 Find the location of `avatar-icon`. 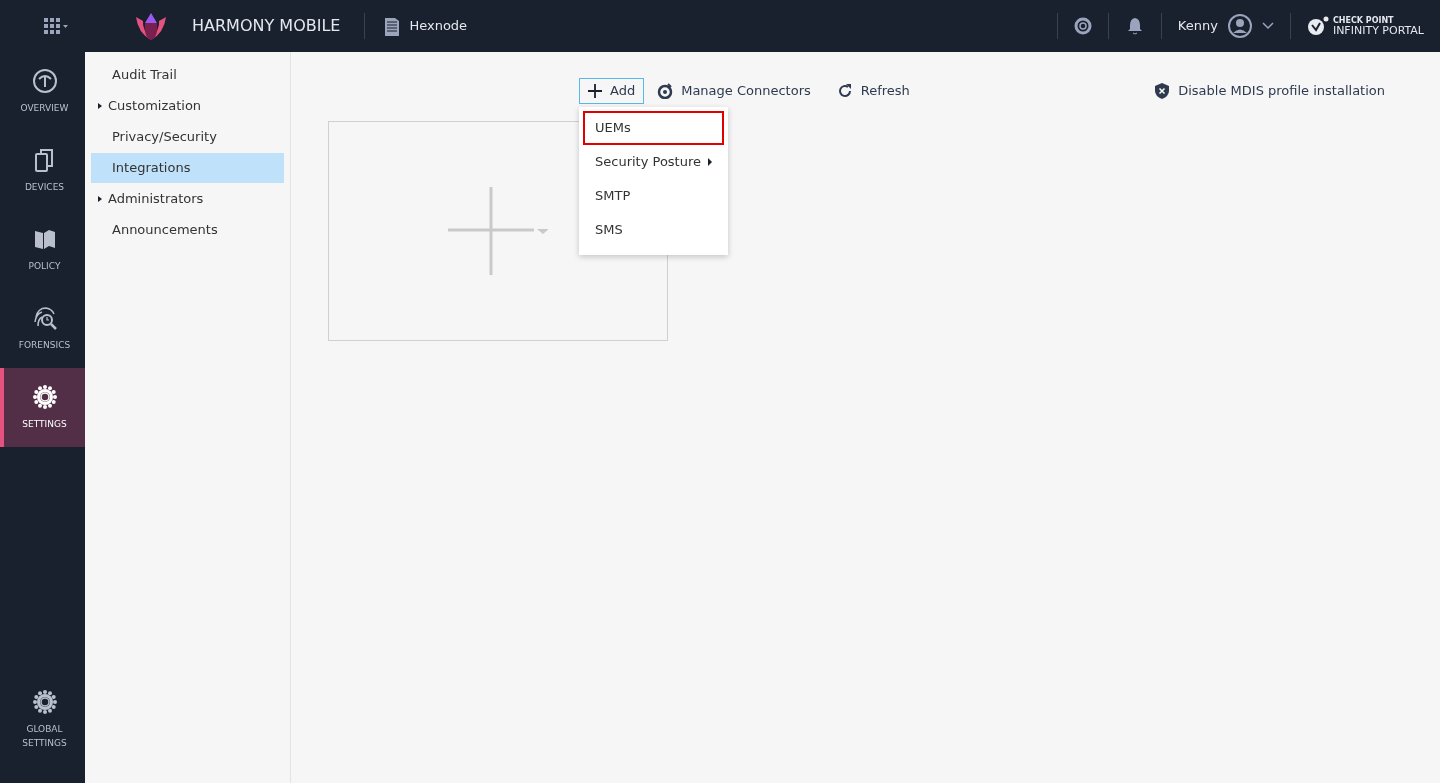

avatar-icon is located at coordinates (1239, 26).